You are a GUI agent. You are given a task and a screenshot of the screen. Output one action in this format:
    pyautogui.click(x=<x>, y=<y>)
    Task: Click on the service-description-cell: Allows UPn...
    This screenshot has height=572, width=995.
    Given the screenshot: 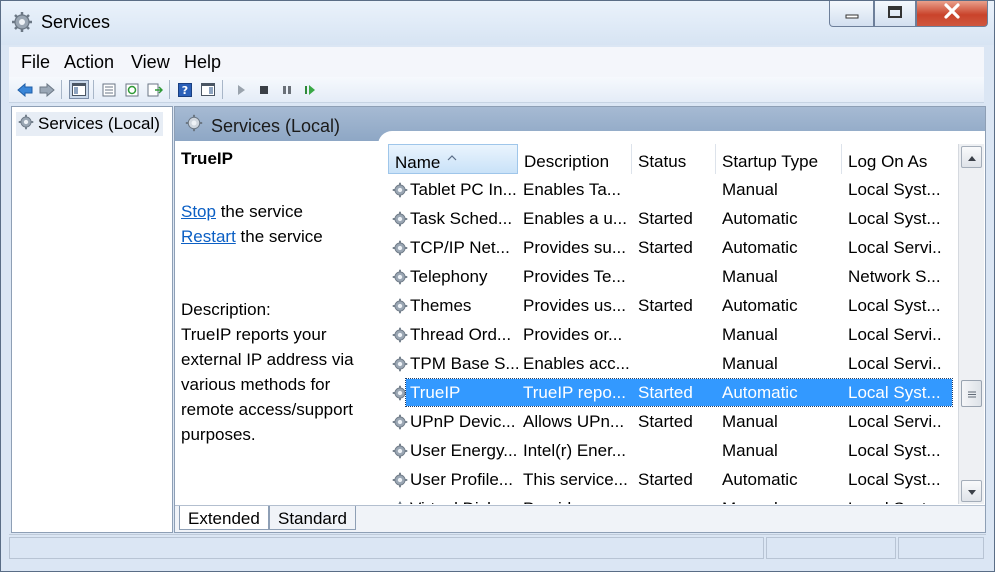 What is the action you would take?
    pyautogui.click(x=574, y=421)
    